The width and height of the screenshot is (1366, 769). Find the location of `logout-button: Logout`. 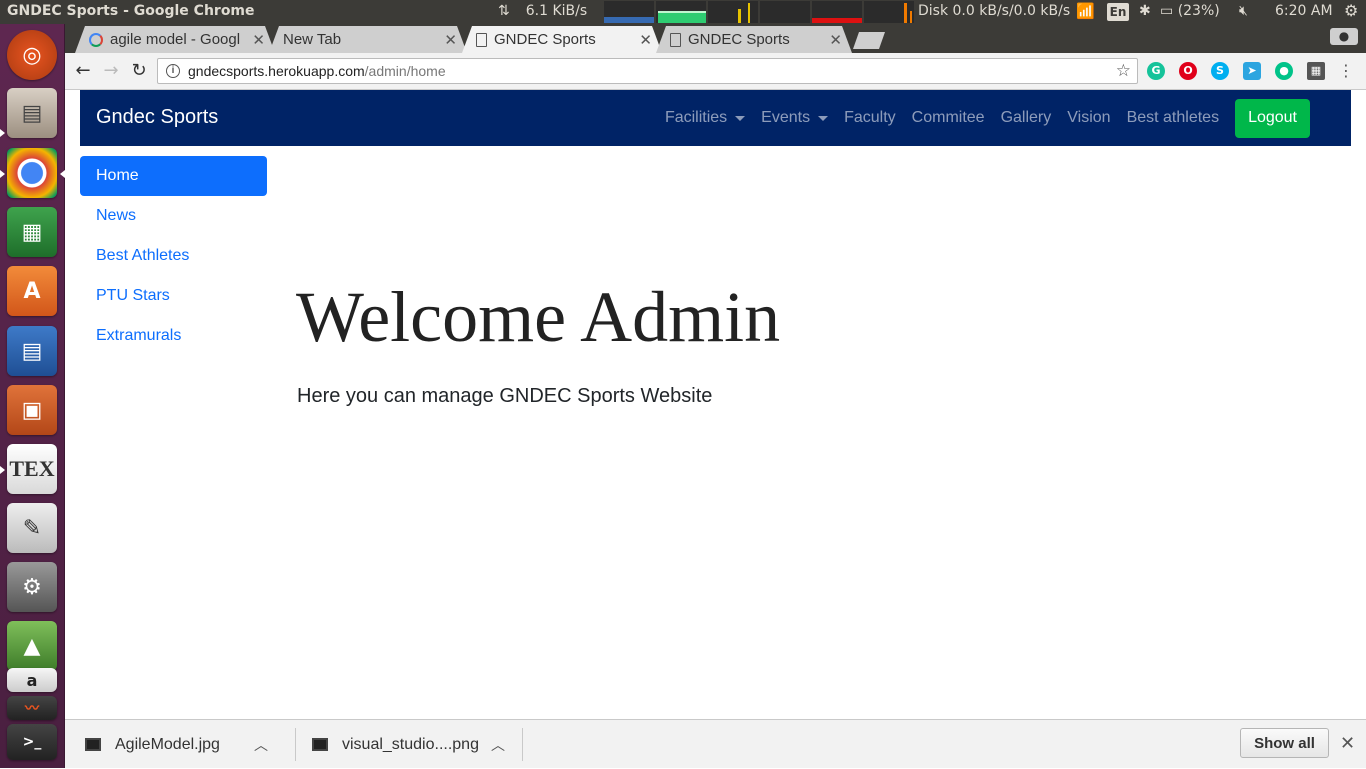

logout-button: Logout is located at coordinates (1272, 118).